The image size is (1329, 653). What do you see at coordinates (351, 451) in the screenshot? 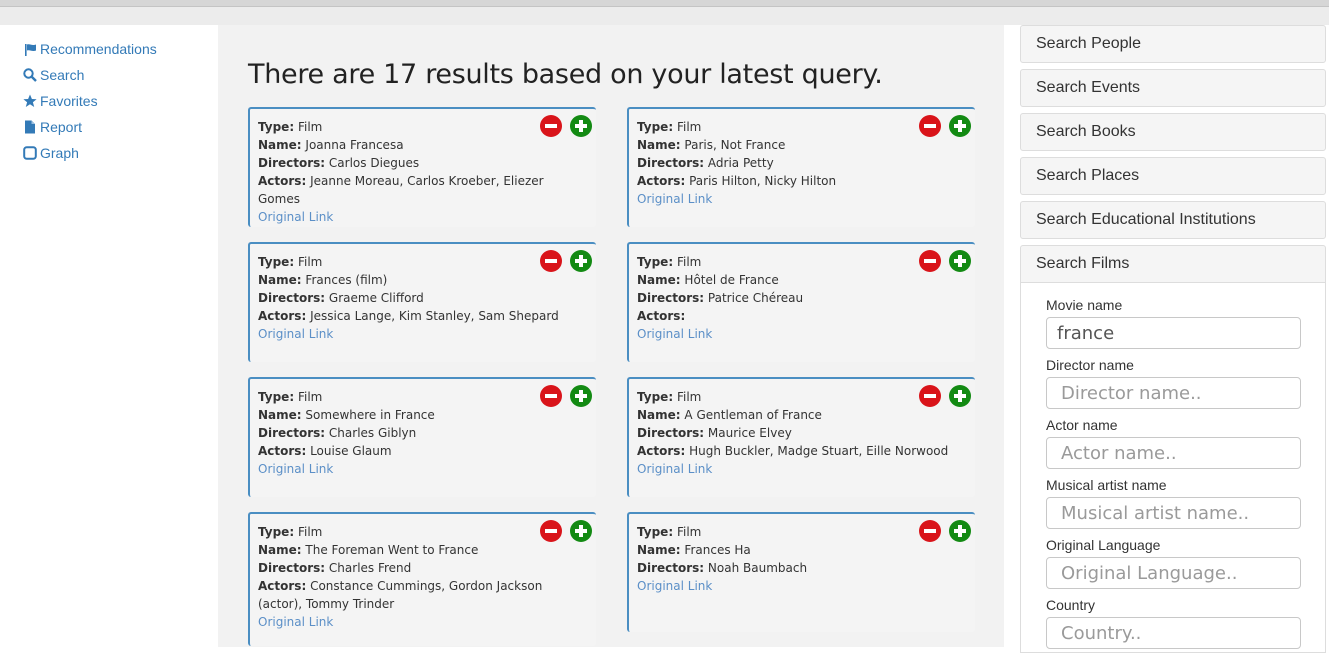
I see `actors-value: Louise Glaum` at bounding box center [351, 451].